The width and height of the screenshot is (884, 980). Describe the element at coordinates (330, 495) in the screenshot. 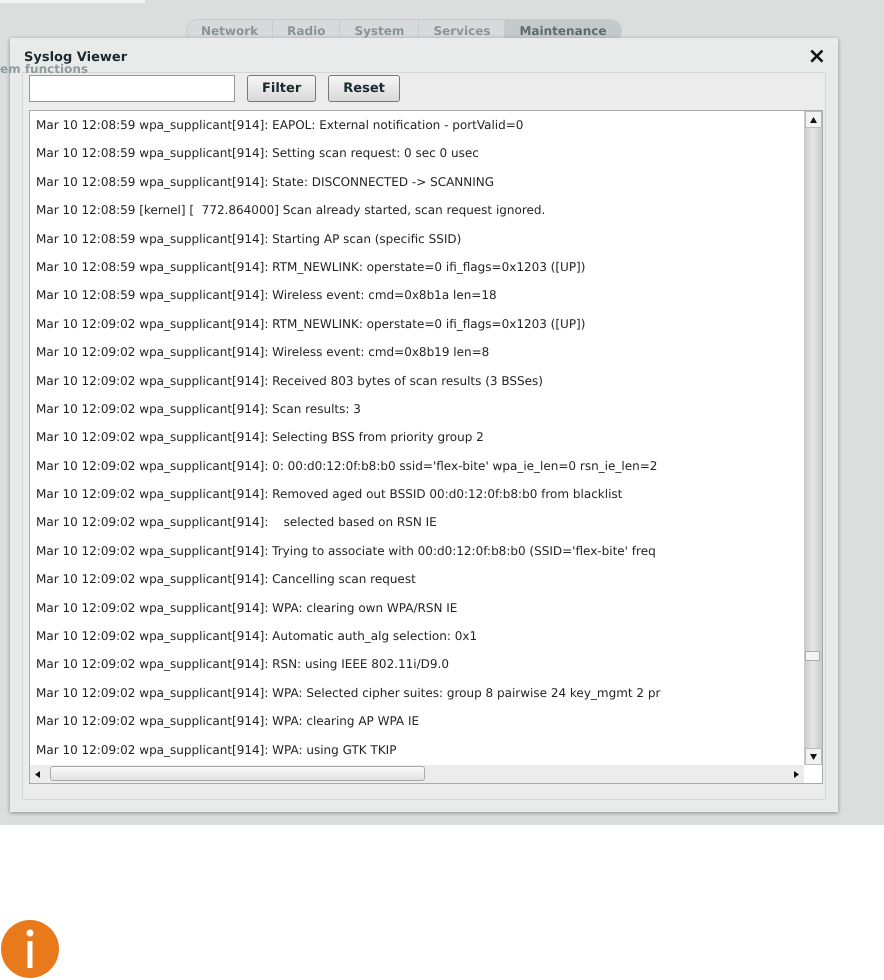

I see `log-line: Mar 10 12:09:02 wpa_supplicant[914]: Removed aged out BSSID 00:d0:12:0f:b8:b0 from blacklist` at that location.